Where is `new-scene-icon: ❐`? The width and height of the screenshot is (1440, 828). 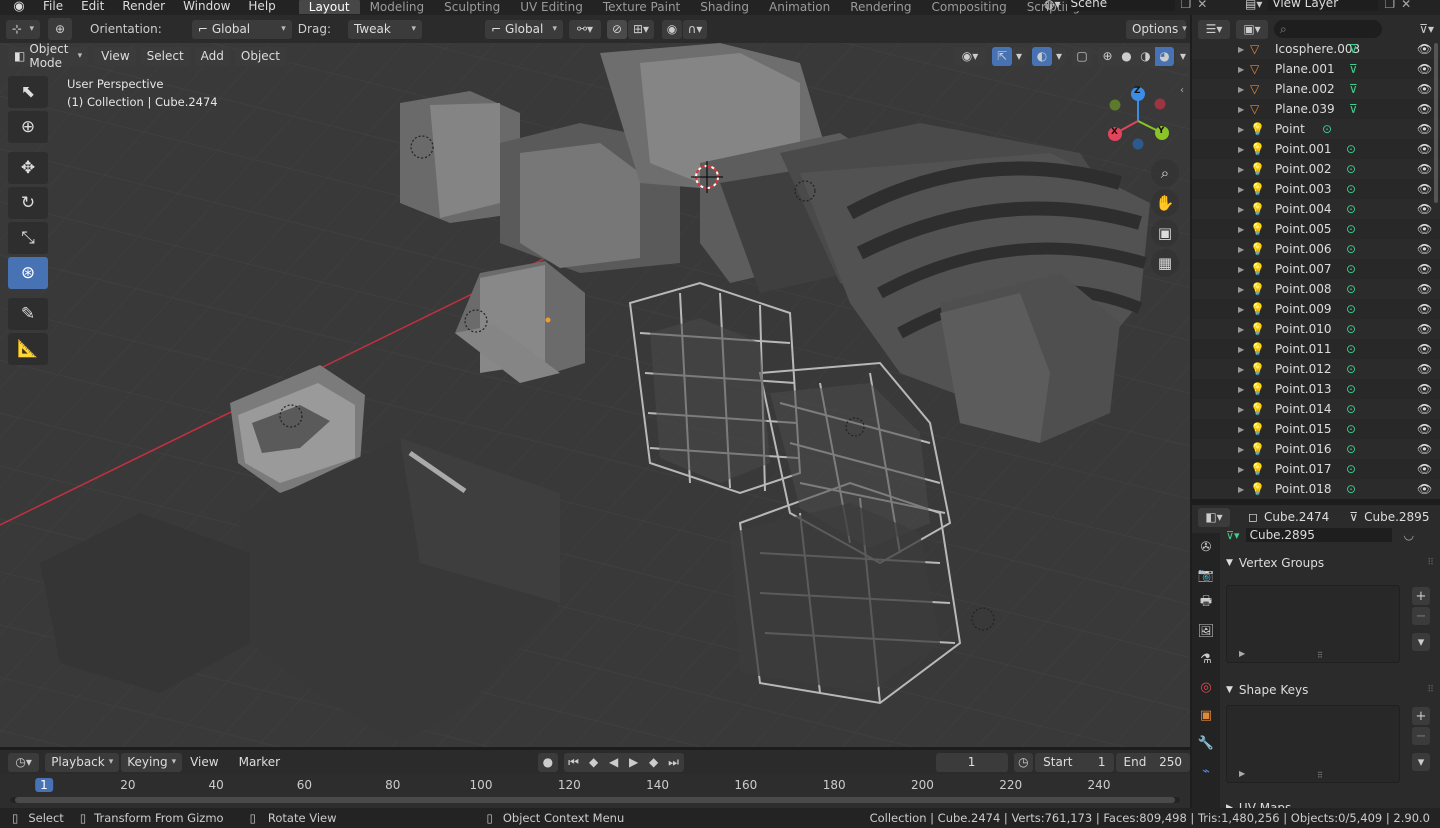
new-scene-icon: ❐ is located at coordinates (1186, 5).